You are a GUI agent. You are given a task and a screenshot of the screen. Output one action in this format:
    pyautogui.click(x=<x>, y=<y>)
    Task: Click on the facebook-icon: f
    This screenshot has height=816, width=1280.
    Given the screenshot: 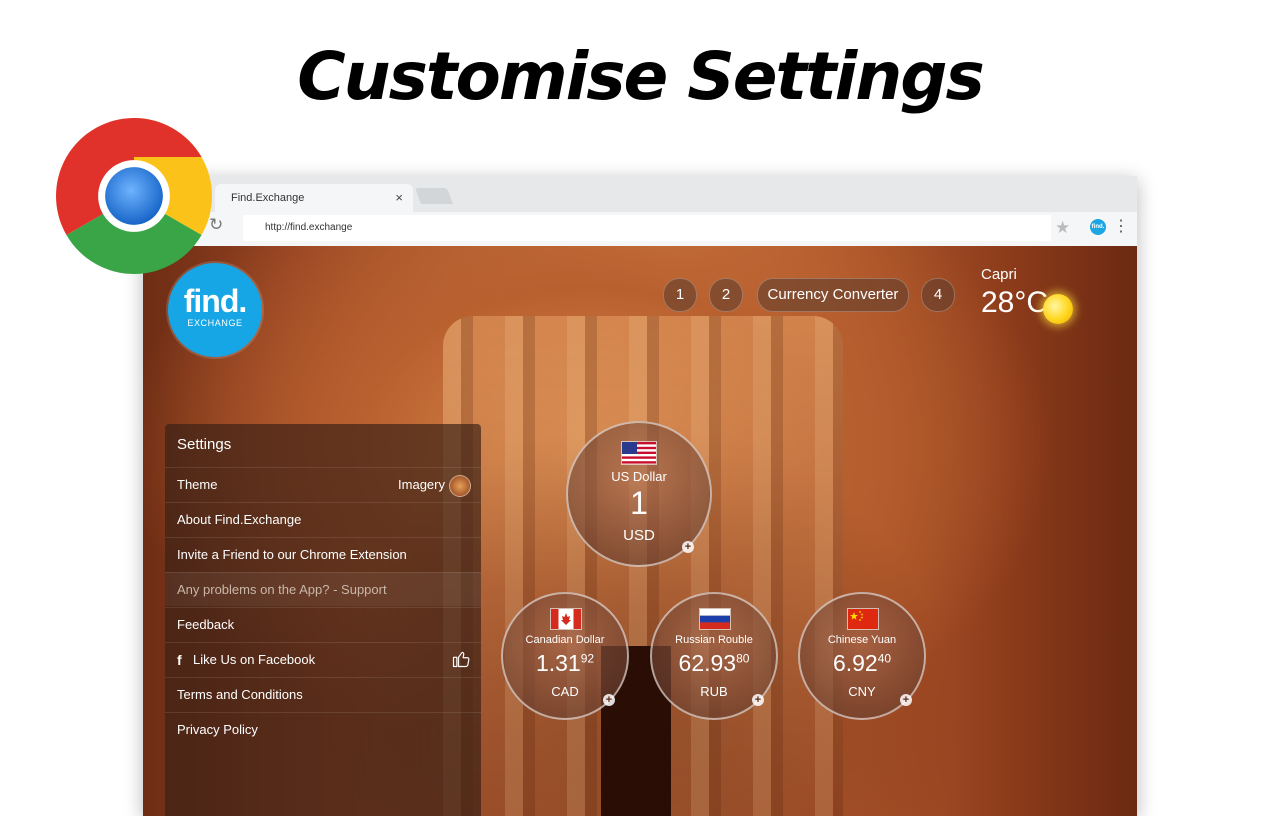 What is the action you would take?
    pyautogui.click(x=179, y=660)
    